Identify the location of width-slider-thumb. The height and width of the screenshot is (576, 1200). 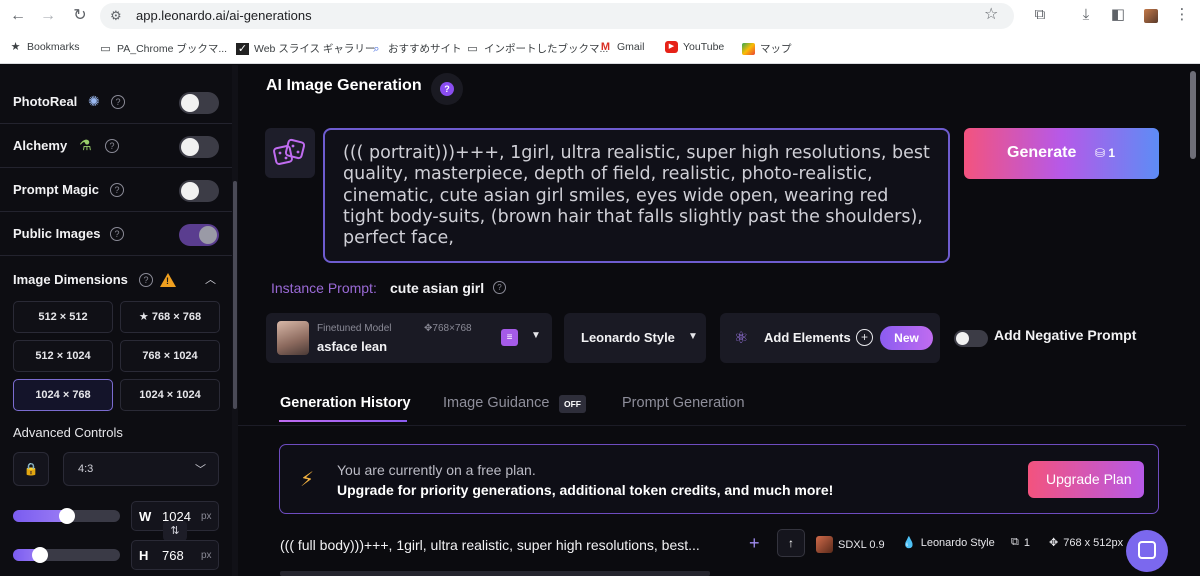
(67, 516).